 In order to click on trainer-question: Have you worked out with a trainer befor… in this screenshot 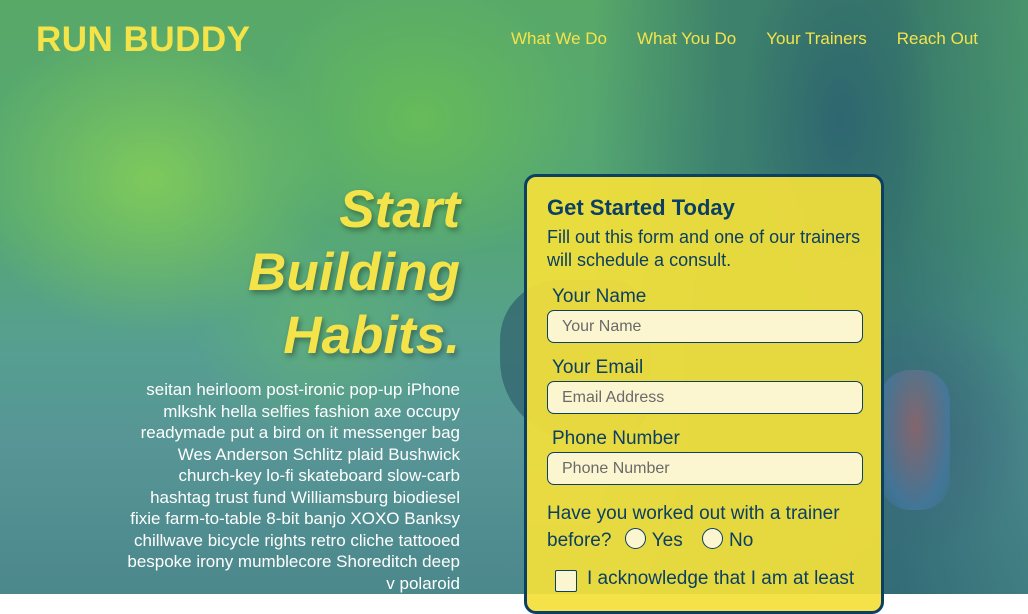, I will do `click(704, 527)`.